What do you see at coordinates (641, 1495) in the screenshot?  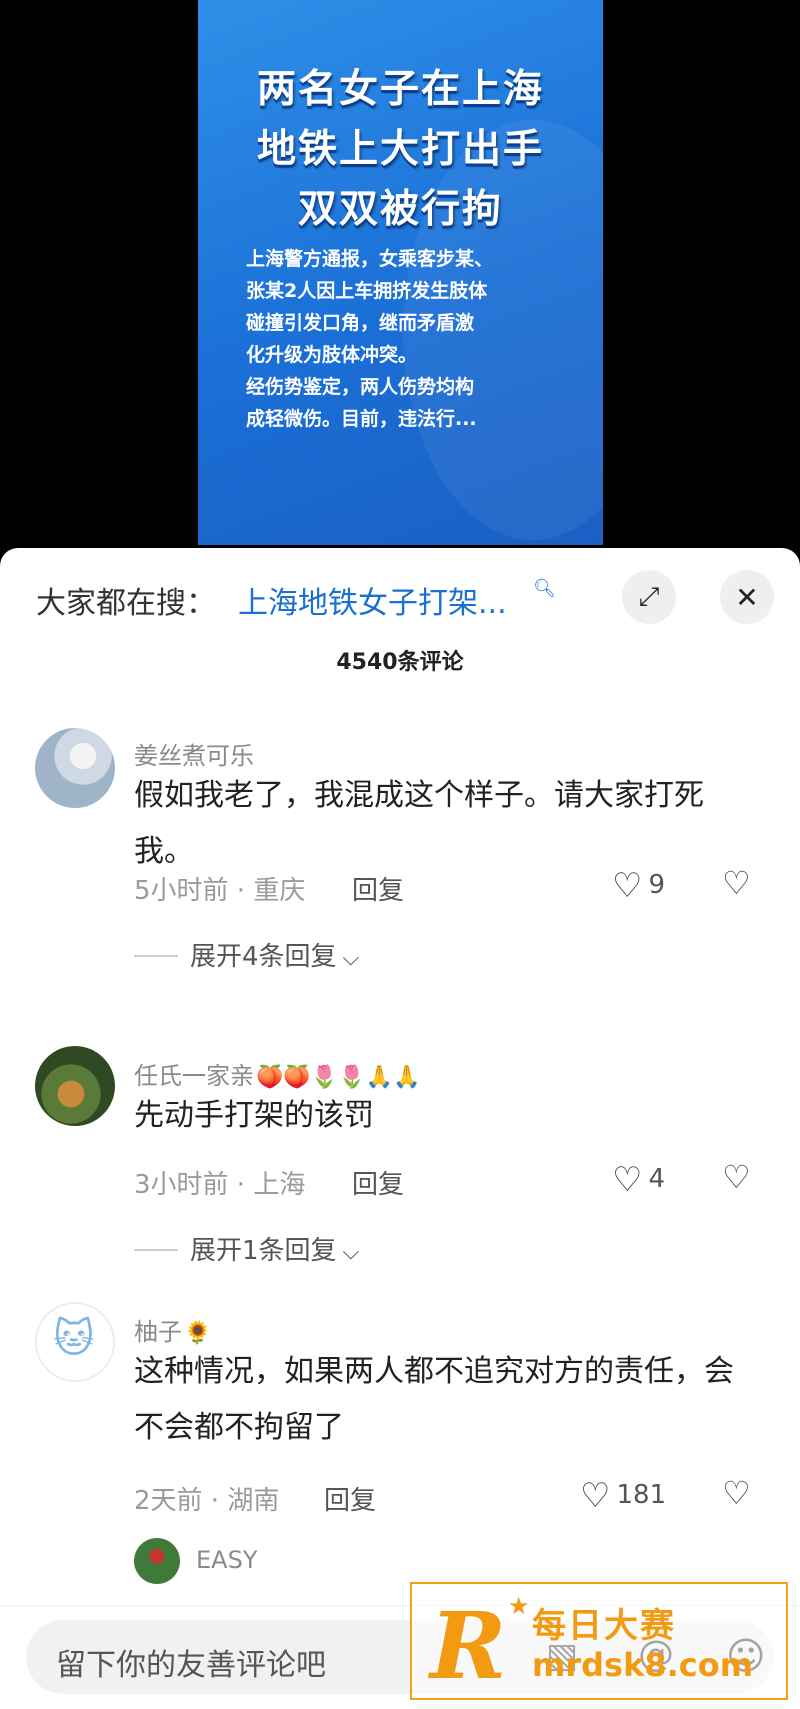 I see `like-count: 181` at bounding box center [641, 1495].